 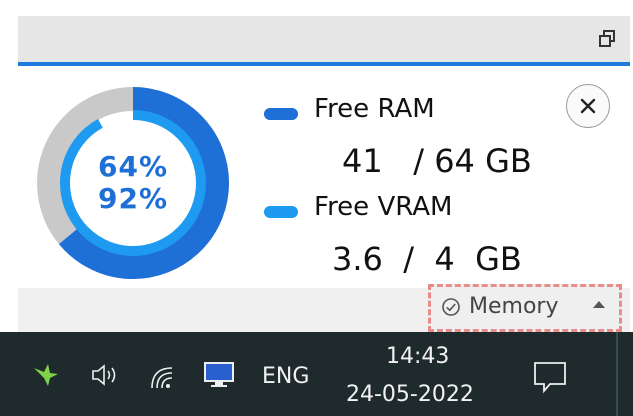 What do you see at coordinates (617, 374) in the screenshot?
I see `taskbar-edge` at bounding box center [617, 374].